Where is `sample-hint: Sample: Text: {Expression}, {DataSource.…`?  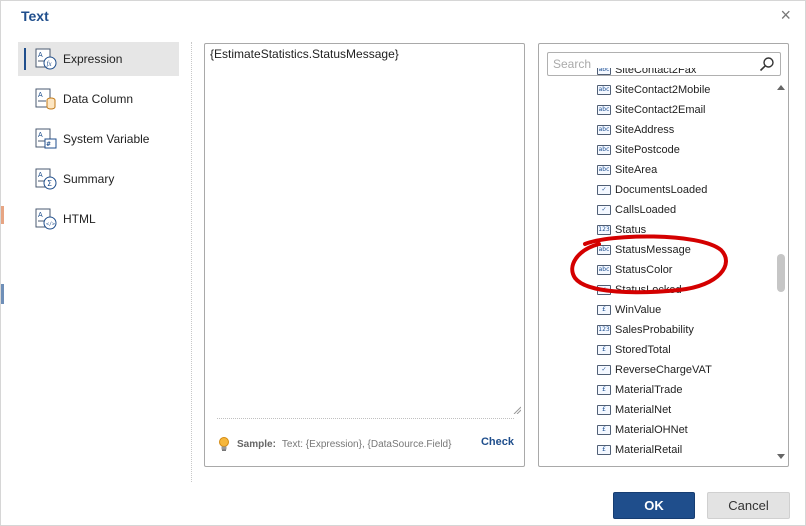 sample-hint: Sample: Text: {Expression}, {DataSource.… is located at coordinates (365, 444).